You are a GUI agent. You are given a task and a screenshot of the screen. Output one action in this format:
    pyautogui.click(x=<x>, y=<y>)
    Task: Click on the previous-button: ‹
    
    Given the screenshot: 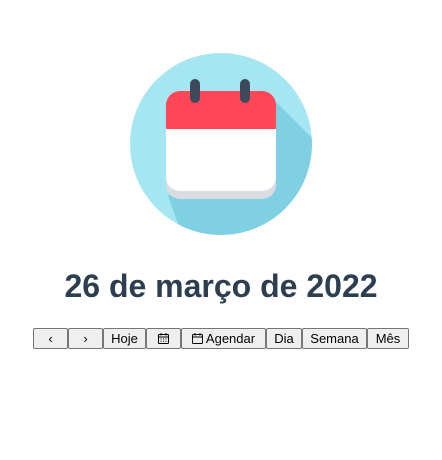 What is the action you would take?
    pyautogui.click(x=50, y=338)
    